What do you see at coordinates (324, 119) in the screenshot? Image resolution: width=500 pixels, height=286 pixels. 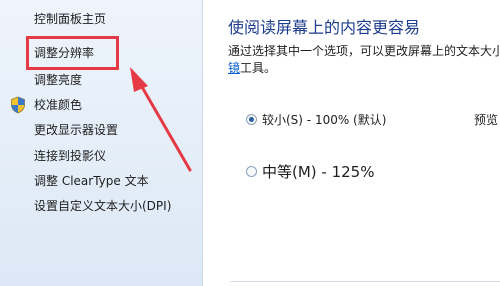 I see `option-smaller-label: 较小(S) - 100% (默认)` at bounding box center [324, 119].